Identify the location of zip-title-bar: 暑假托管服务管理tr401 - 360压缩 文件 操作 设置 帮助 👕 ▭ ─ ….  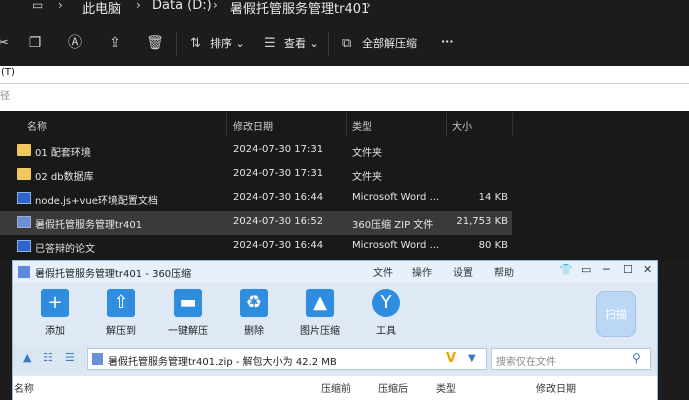
(335, 272).